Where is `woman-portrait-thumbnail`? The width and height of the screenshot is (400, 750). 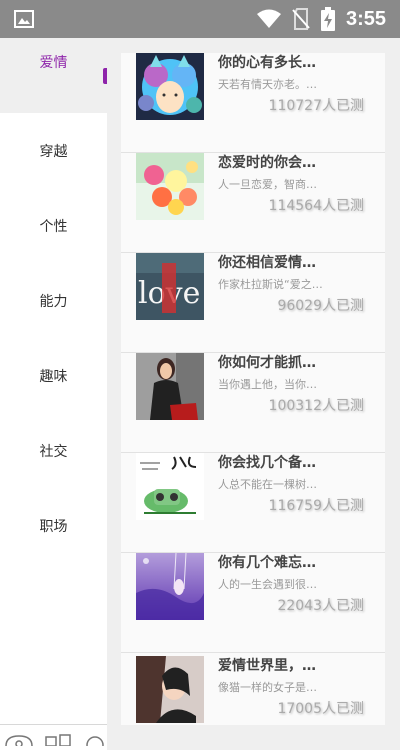
woman-portrait-thumbnail is located at coordinates (170, 386).